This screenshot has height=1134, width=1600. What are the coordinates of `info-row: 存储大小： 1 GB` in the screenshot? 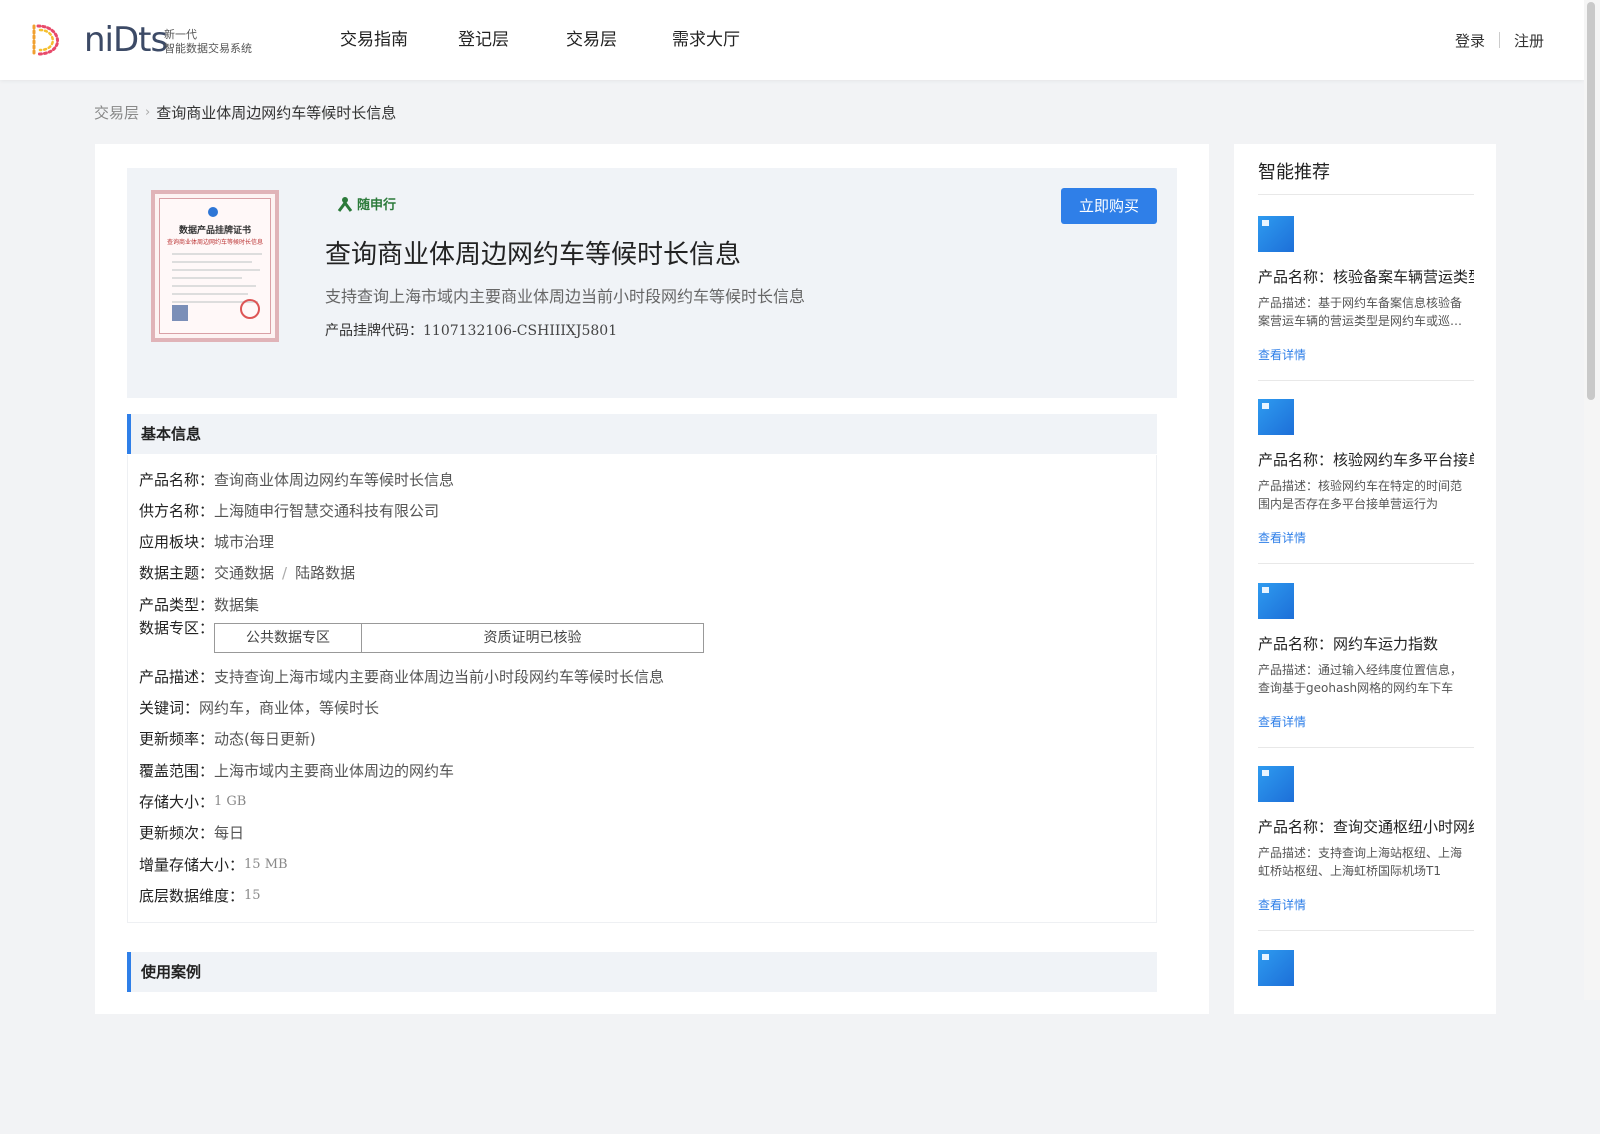 It's located at (192, 801).